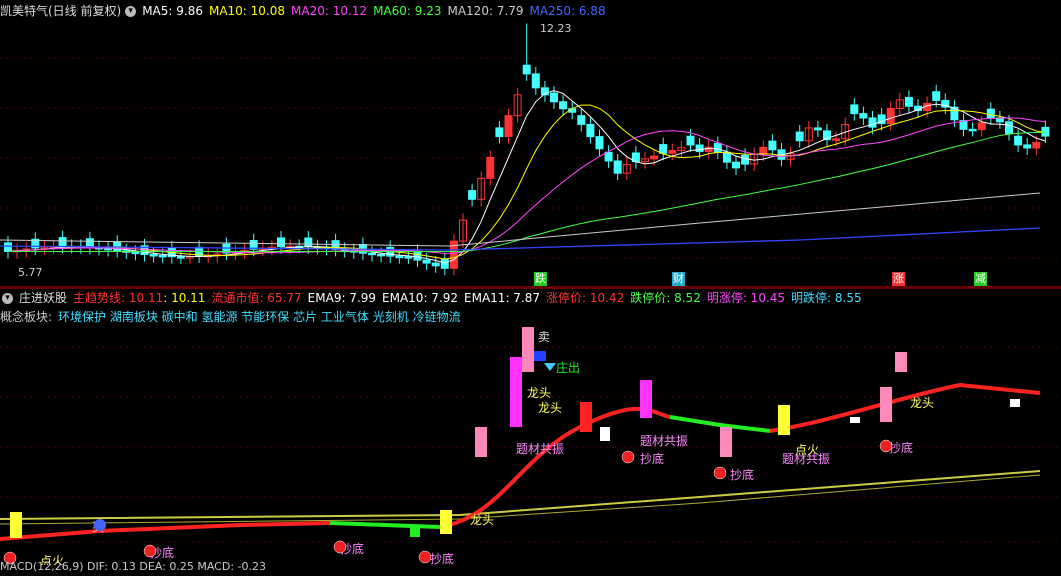 This screenshot has width=1061, height=576. I want to click on ma60-value: MA60: 9.23, so click(407, 11).